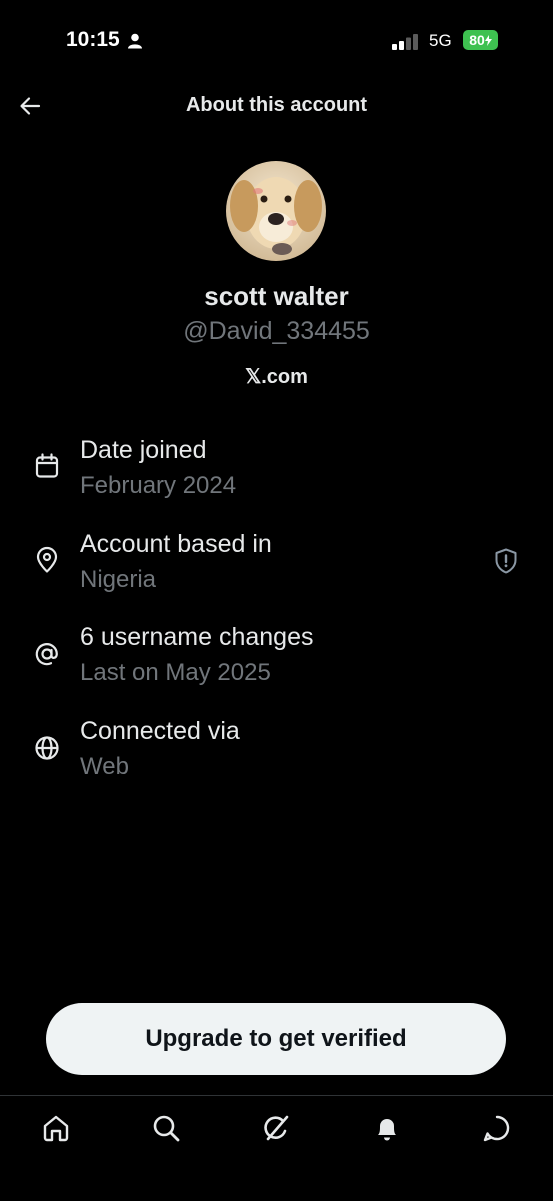 This screenshot has width=553, height=1201. What do you see at coordinates (276, 1148) in the screenshot?
I see `bottom-tab-bar` at bounding box center [276, 1148].